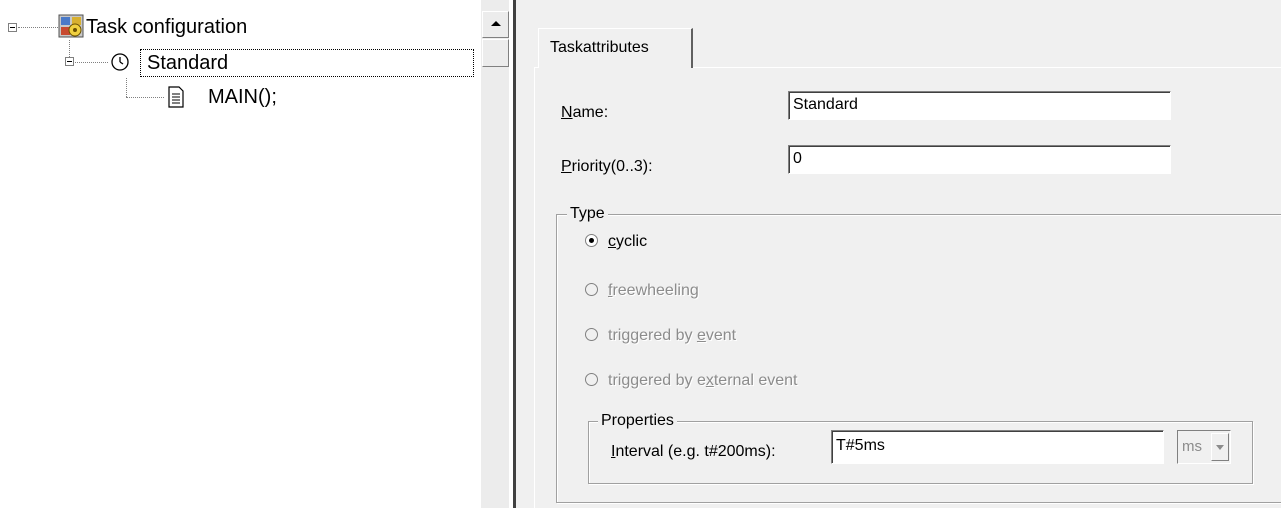 This screenshot has height=527, width=1281. Describe the element at coordinates (653, 290) in the screenshot. I see `radio-freewheeling-label: freewheeling` at that location.